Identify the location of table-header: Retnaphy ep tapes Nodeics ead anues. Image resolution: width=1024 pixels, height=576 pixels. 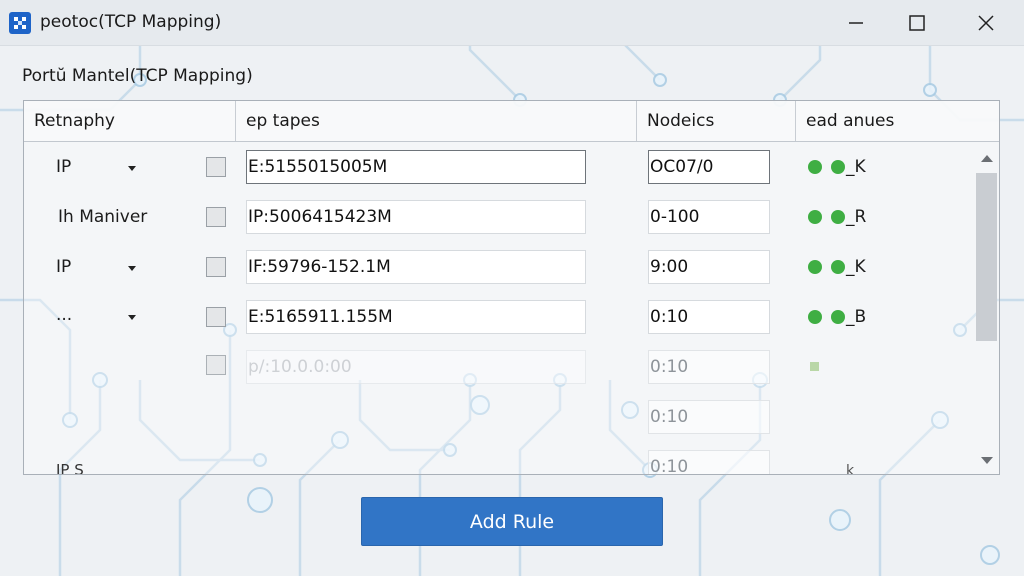
(511, 121).